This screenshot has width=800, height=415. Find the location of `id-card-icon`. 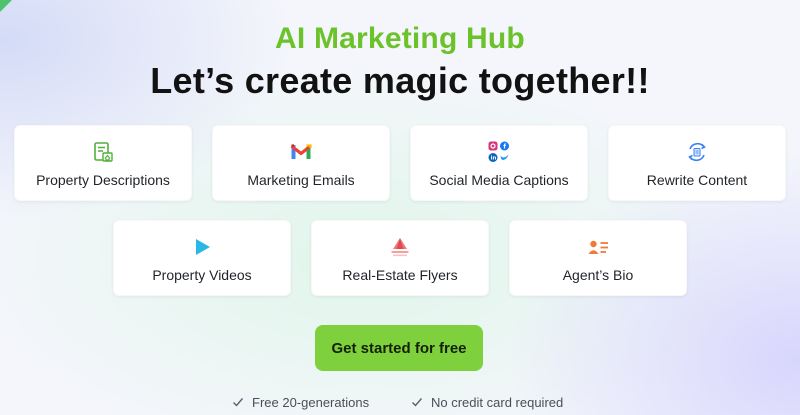

id-card-icon is located at coordinates (598, 247).